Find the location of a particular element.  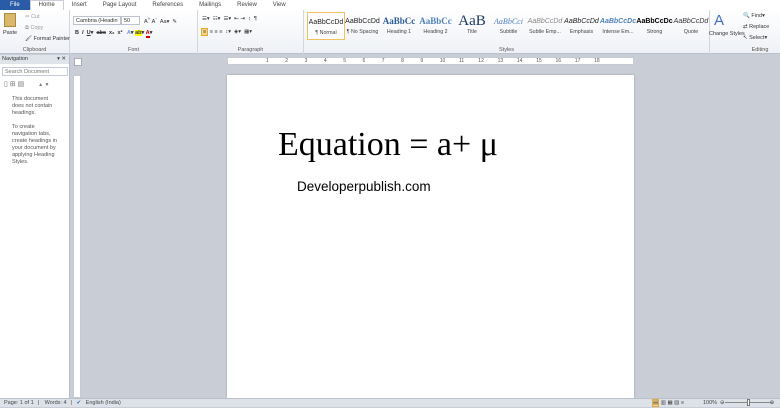

ruler-number: 4 is located at coordinates (325, 61).